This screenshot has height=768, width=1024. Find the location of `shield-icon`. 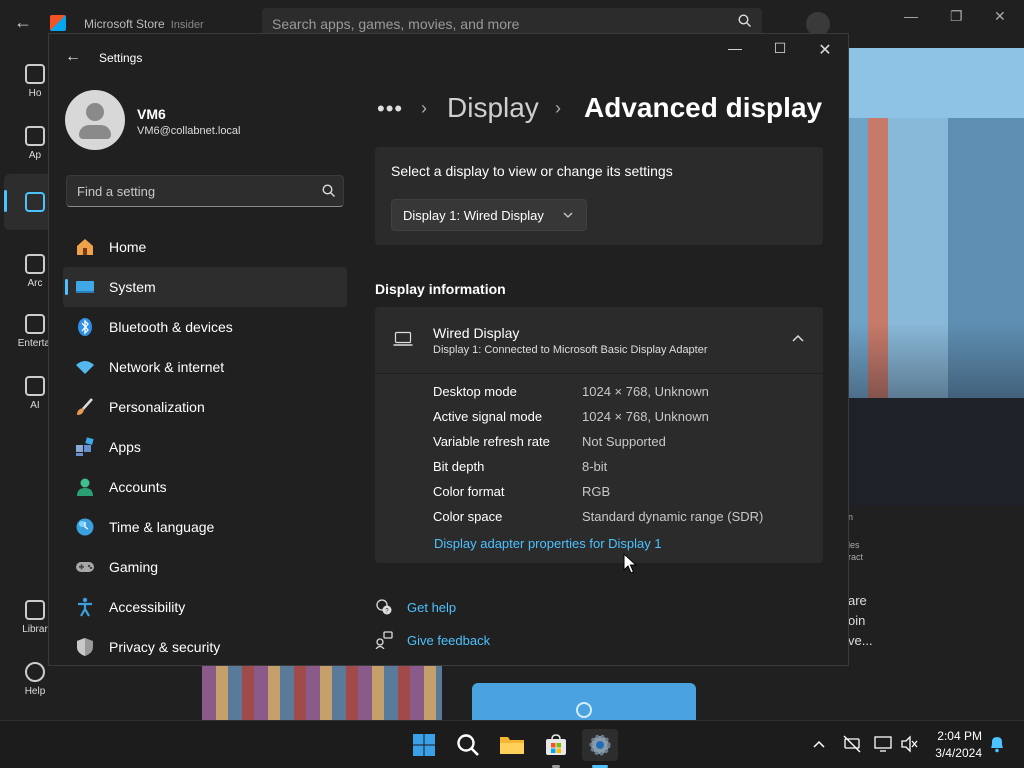

shield-icon is located at coordinates (85, 647).